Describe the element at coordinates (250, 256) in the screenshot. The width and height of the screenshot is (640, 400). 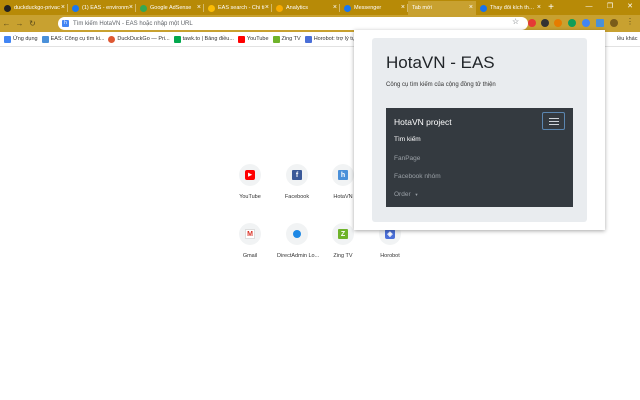
I see `shortcut-label: Gmail` at that location.